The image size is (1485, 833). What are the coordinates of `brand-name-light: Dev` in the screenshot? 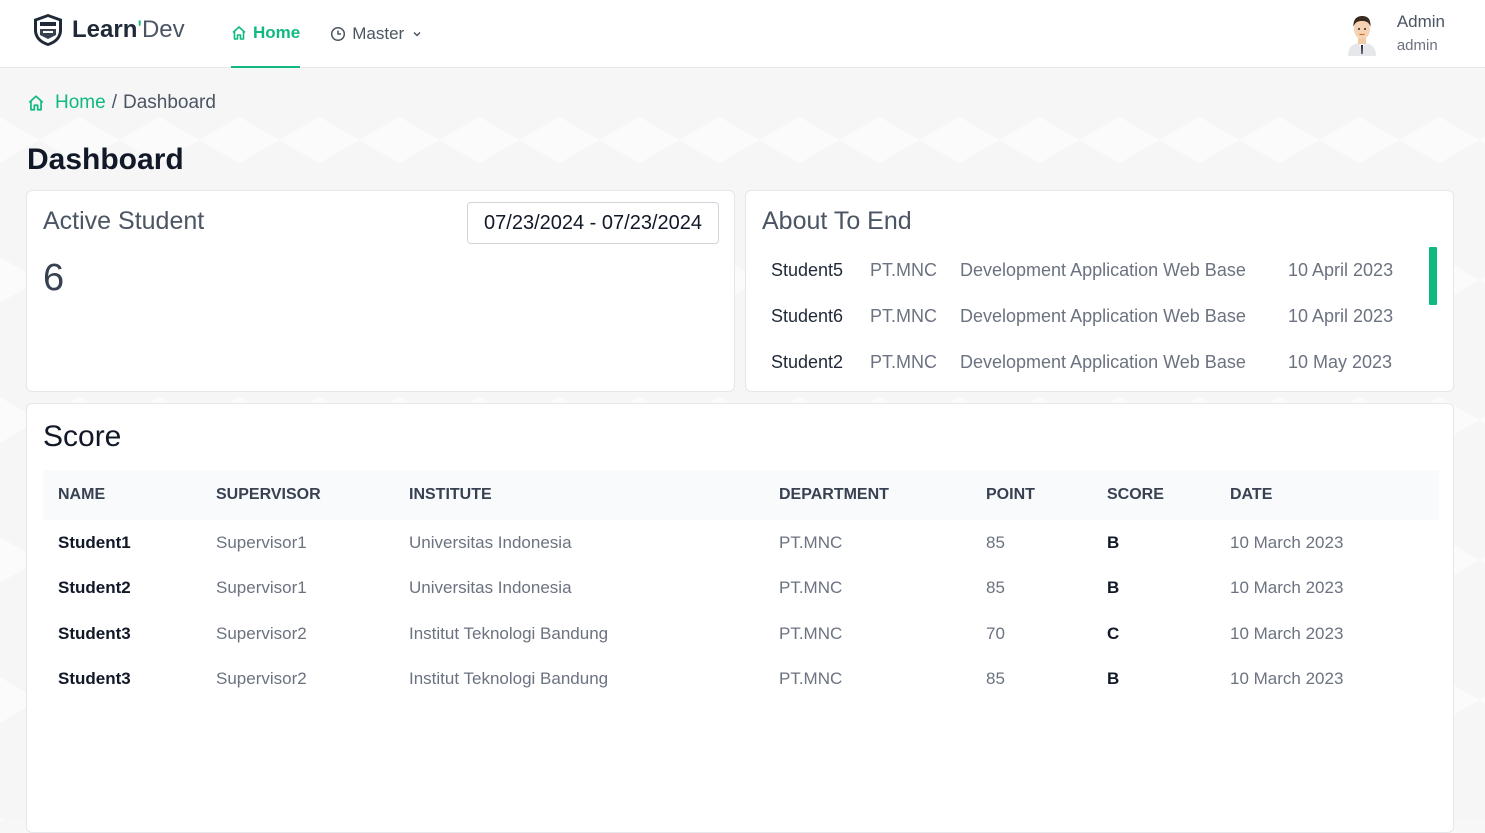 It's located at (163, 29).